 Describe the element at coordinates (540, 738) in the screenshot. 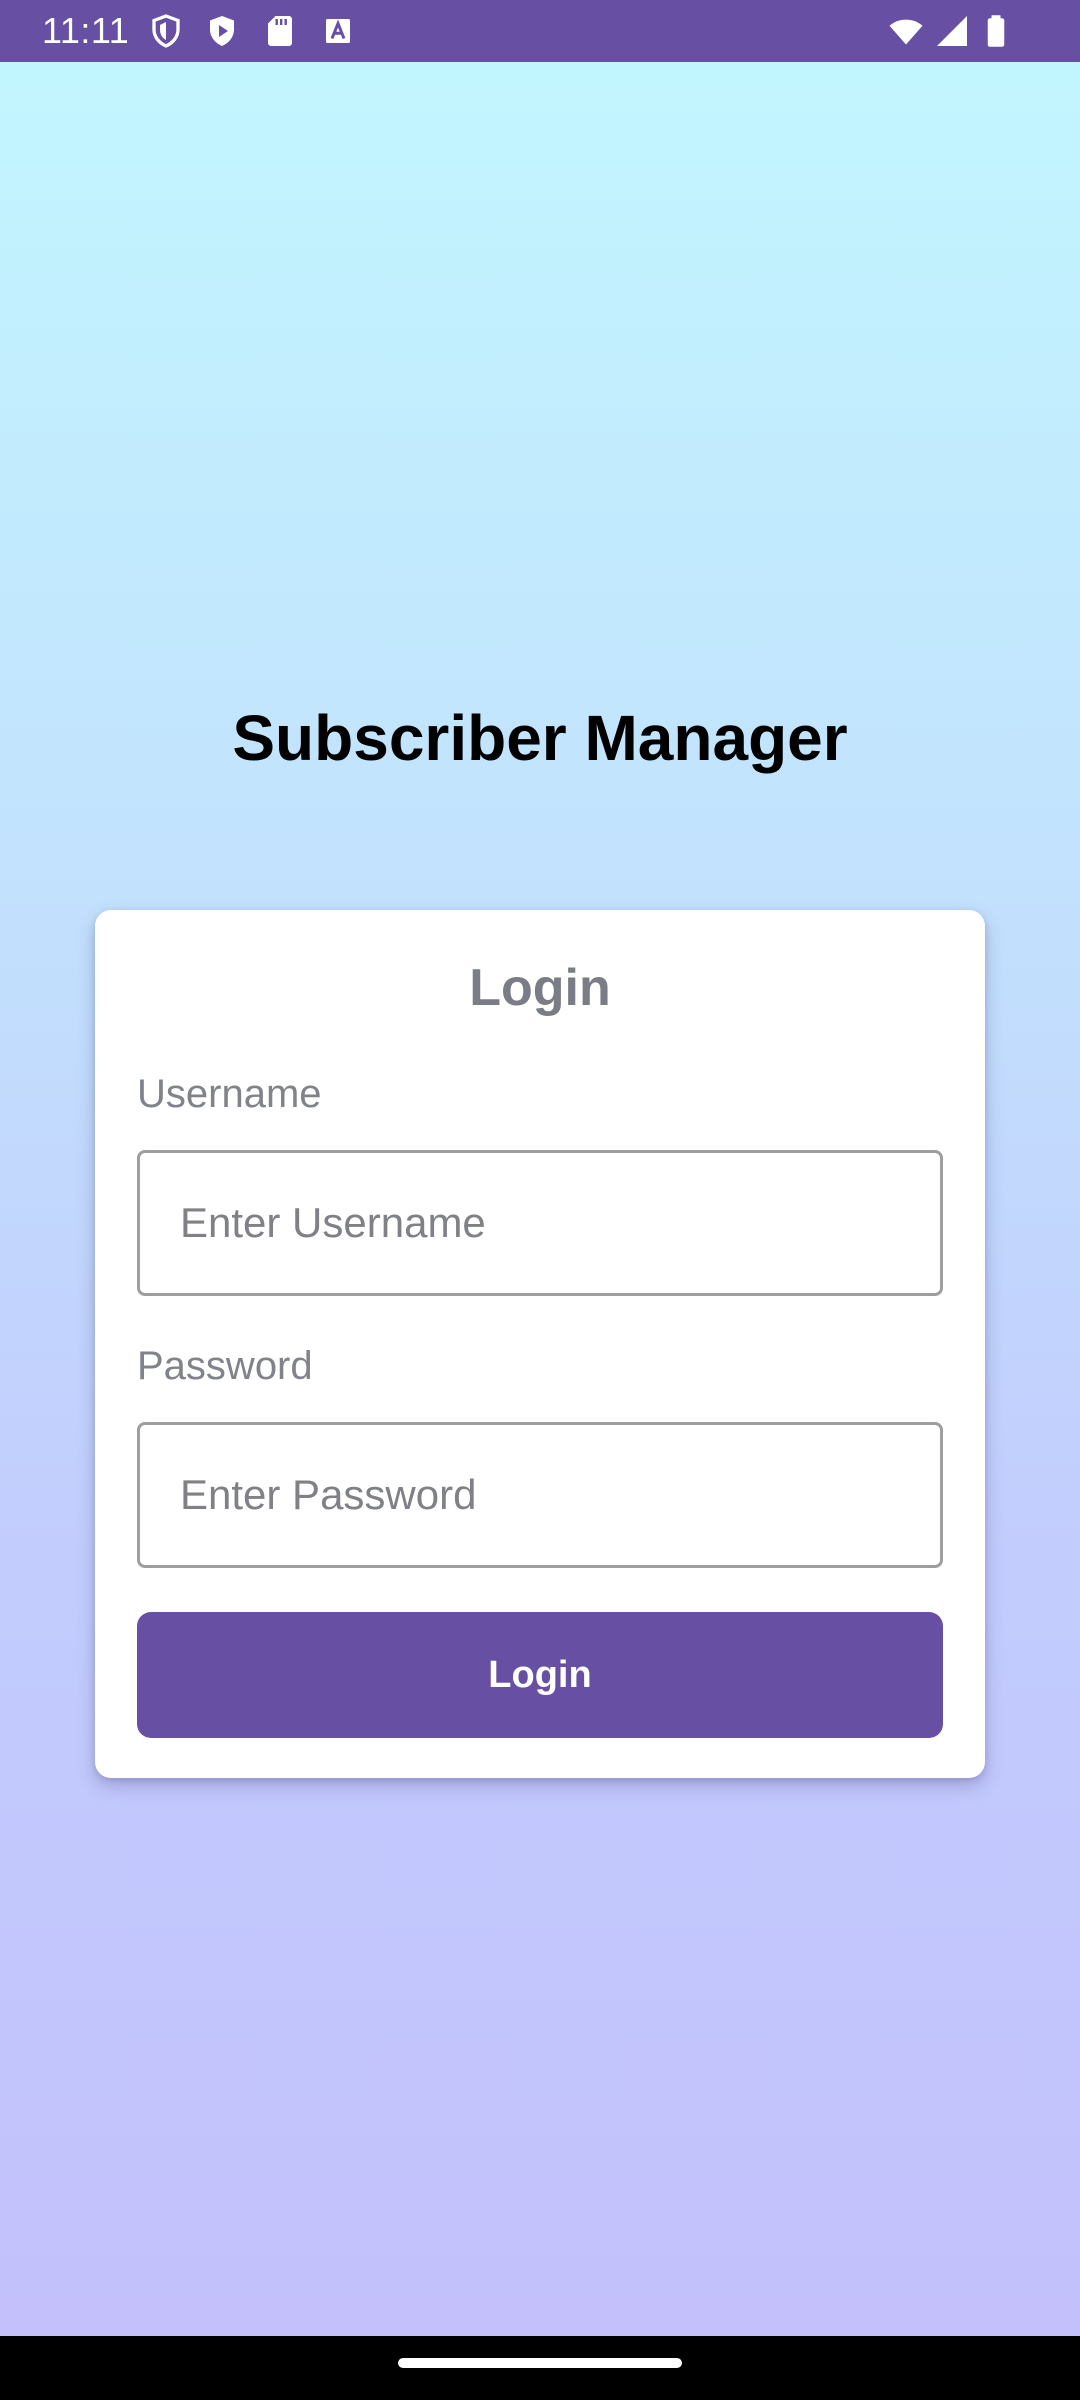

I see `app-title: Subscriber Manager` at that location.